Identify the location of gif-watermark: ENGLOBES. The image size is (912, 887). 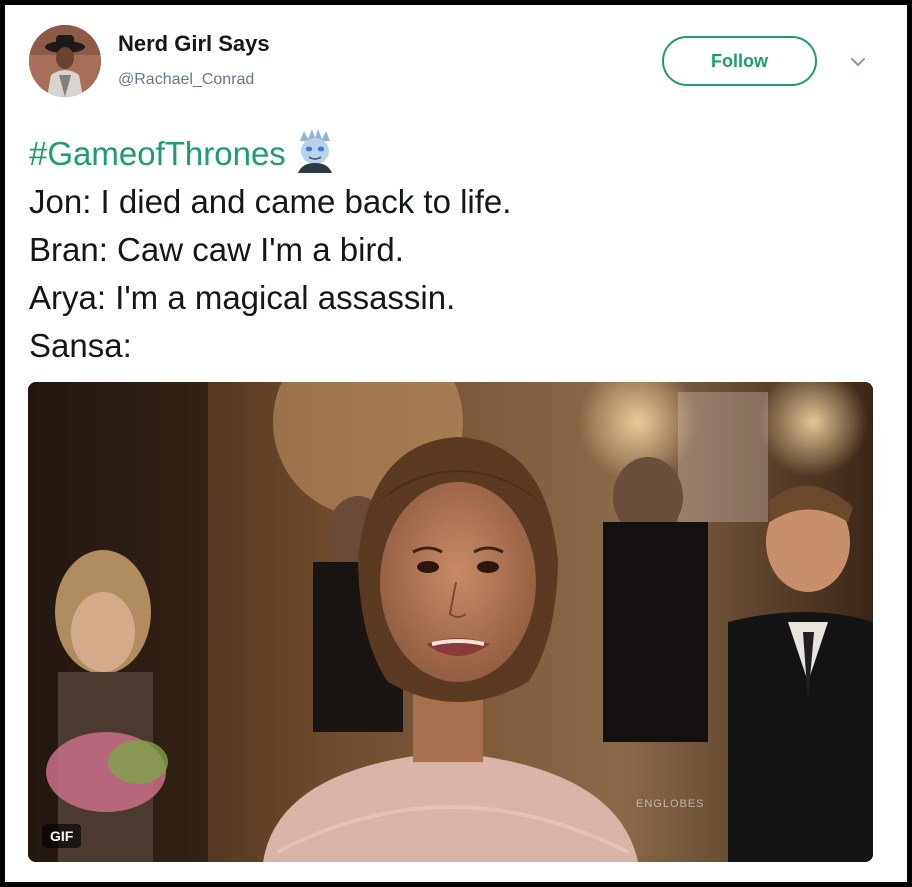
(670, 804).